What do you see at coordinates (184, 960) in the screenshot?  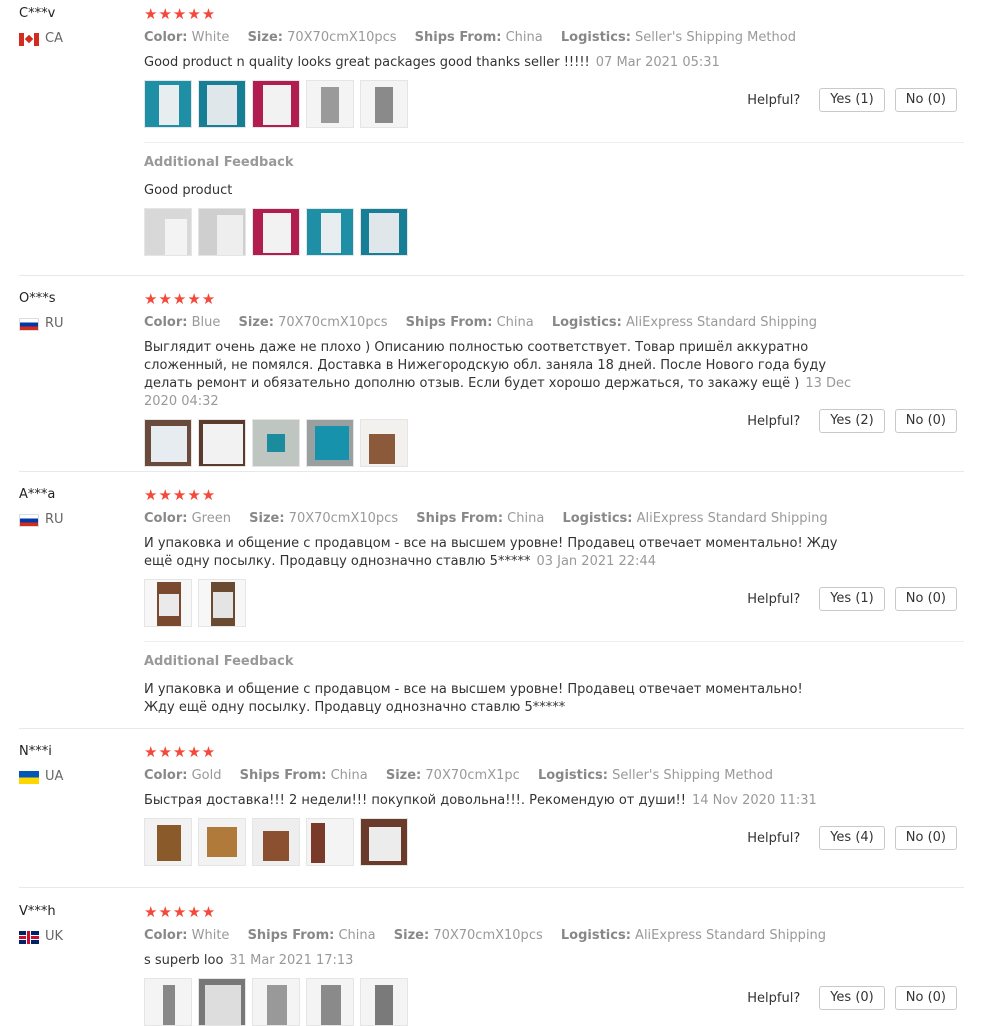 I see `review-body: s superb loo` at bounding box center [184, 960].